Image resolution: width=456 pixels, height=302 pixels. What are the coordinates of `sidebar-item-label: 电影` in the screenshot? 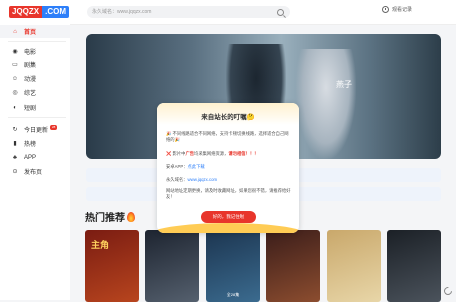 It's located at (30, 53).